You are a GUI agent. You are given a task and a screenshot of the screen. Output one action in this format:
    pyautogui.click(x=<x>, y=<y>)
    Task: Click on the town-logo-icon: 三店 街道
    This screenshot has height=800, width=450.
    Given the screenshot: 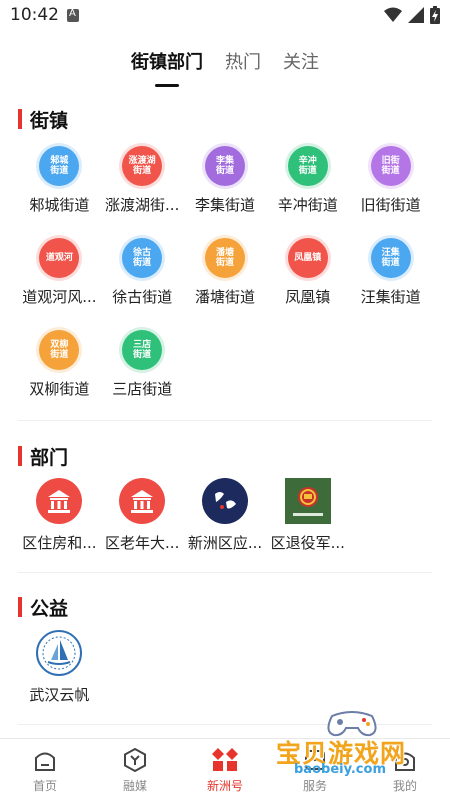 What is the action you would take?
    pyautogui.click(x=142, y=350)
    